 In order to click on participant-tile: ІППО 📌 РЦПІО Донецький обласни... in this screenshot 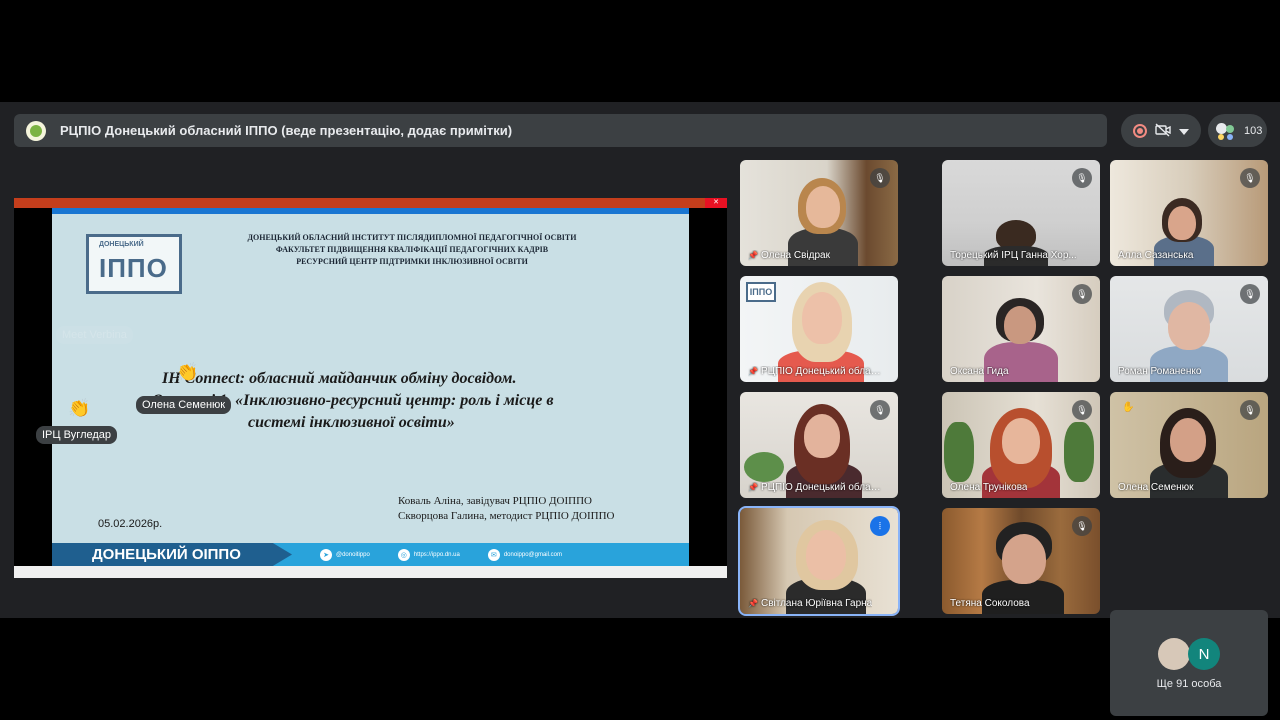, I will do `click(819, 329)`.